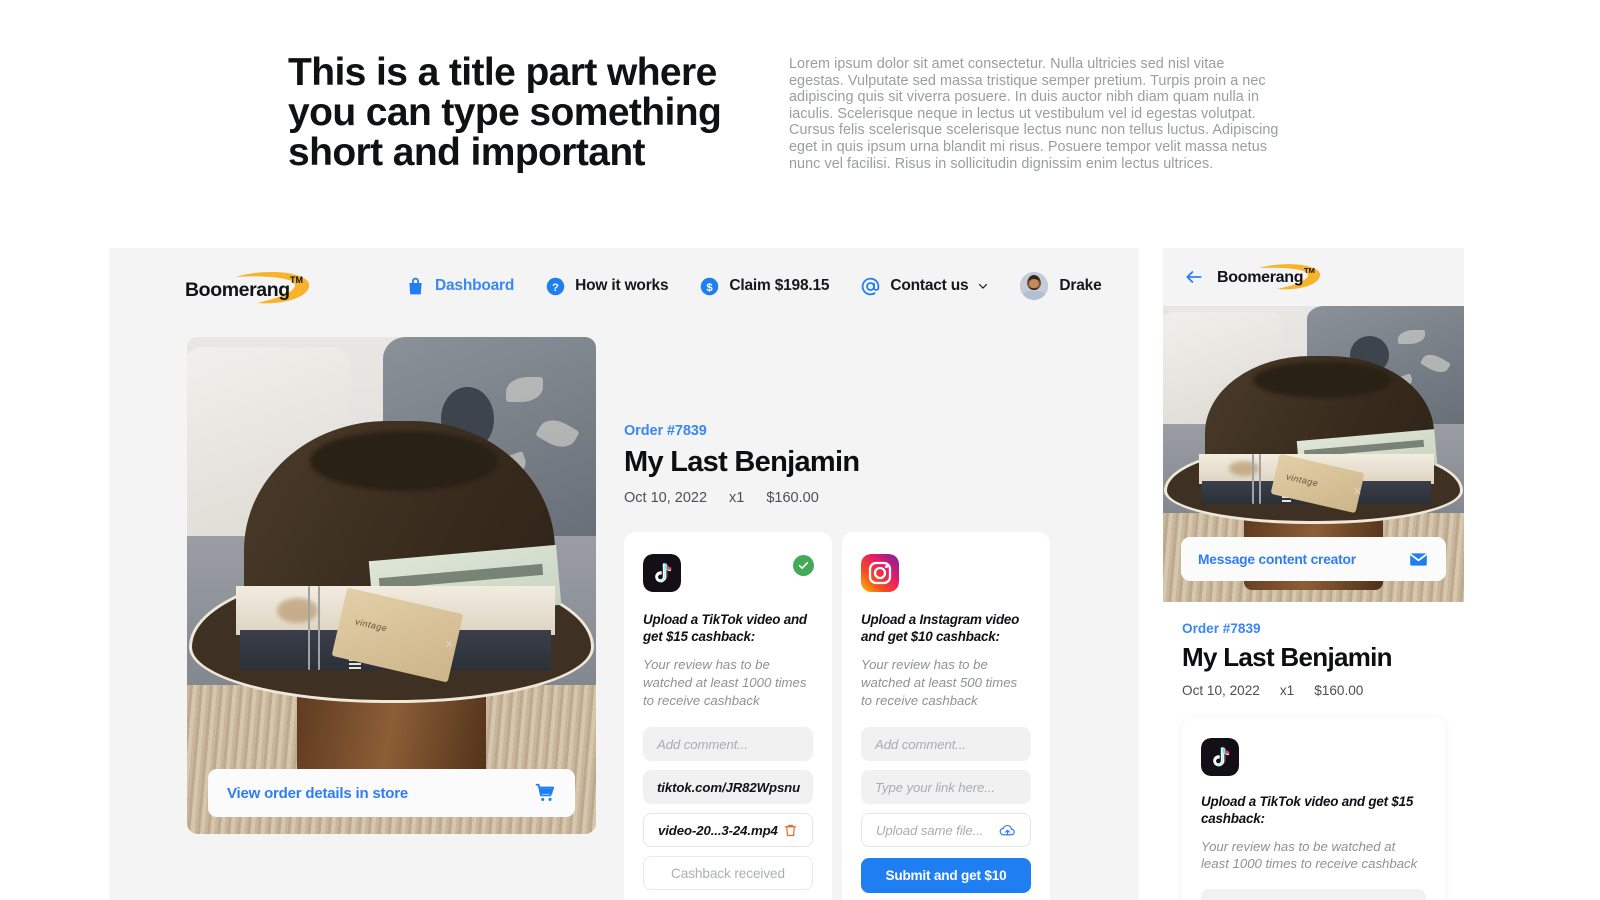 This screenshot has height=900, width=1600. Describe the element at coordinates (1007, 830) in the screenshot. I see `cloud-upload-icon` at that location.